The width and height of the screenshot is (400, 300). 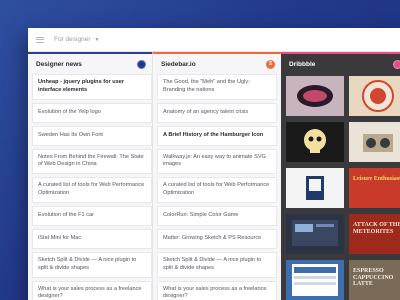 I want to click on column-header: Designer news, so click(x=90, y=64).